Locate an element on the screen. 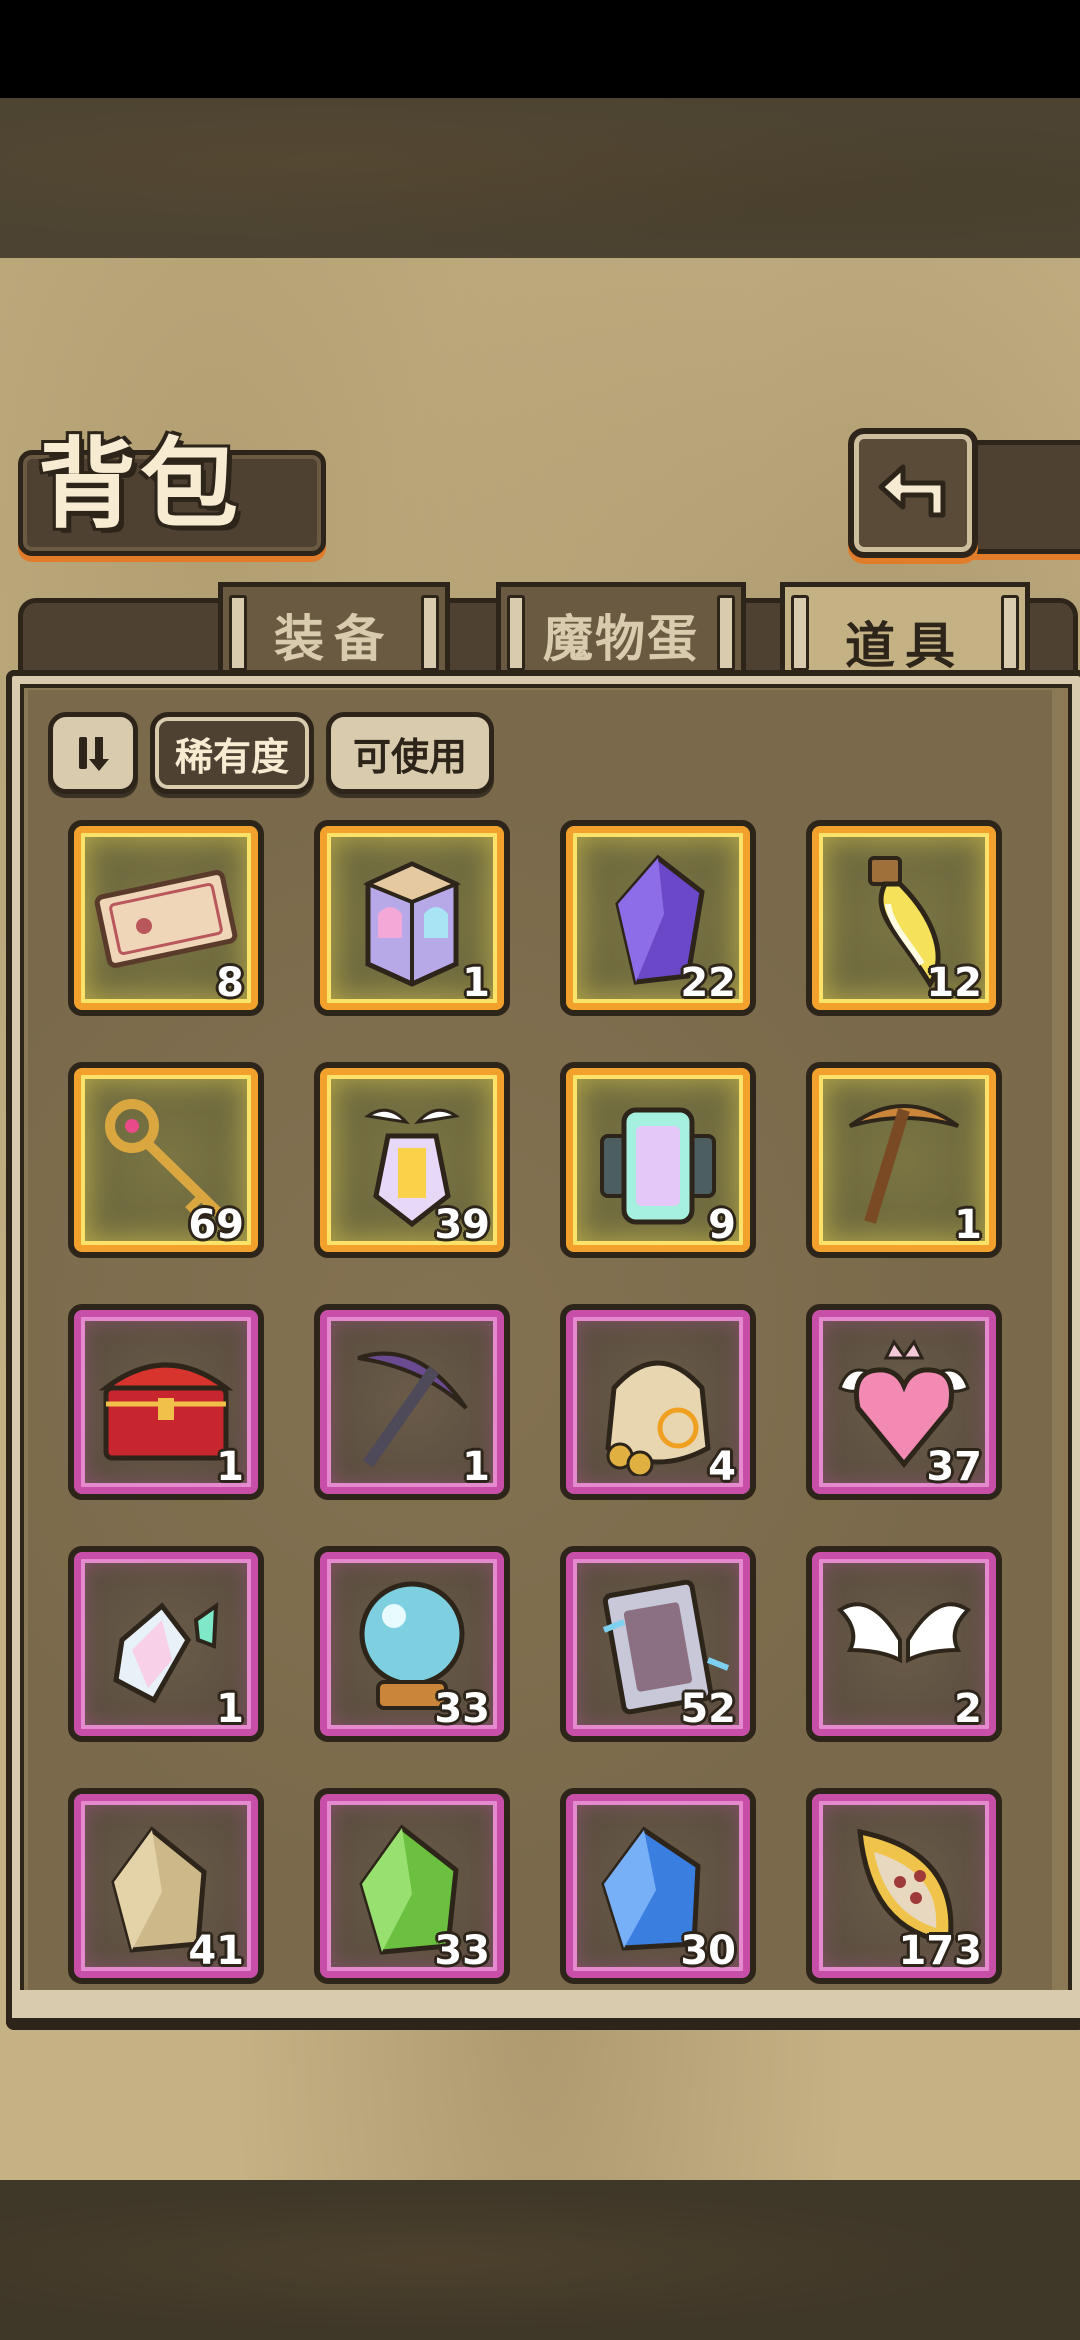 This screenshot has height=2340, width=1080. item-count: 2 is located at coordinates (968, 1709).